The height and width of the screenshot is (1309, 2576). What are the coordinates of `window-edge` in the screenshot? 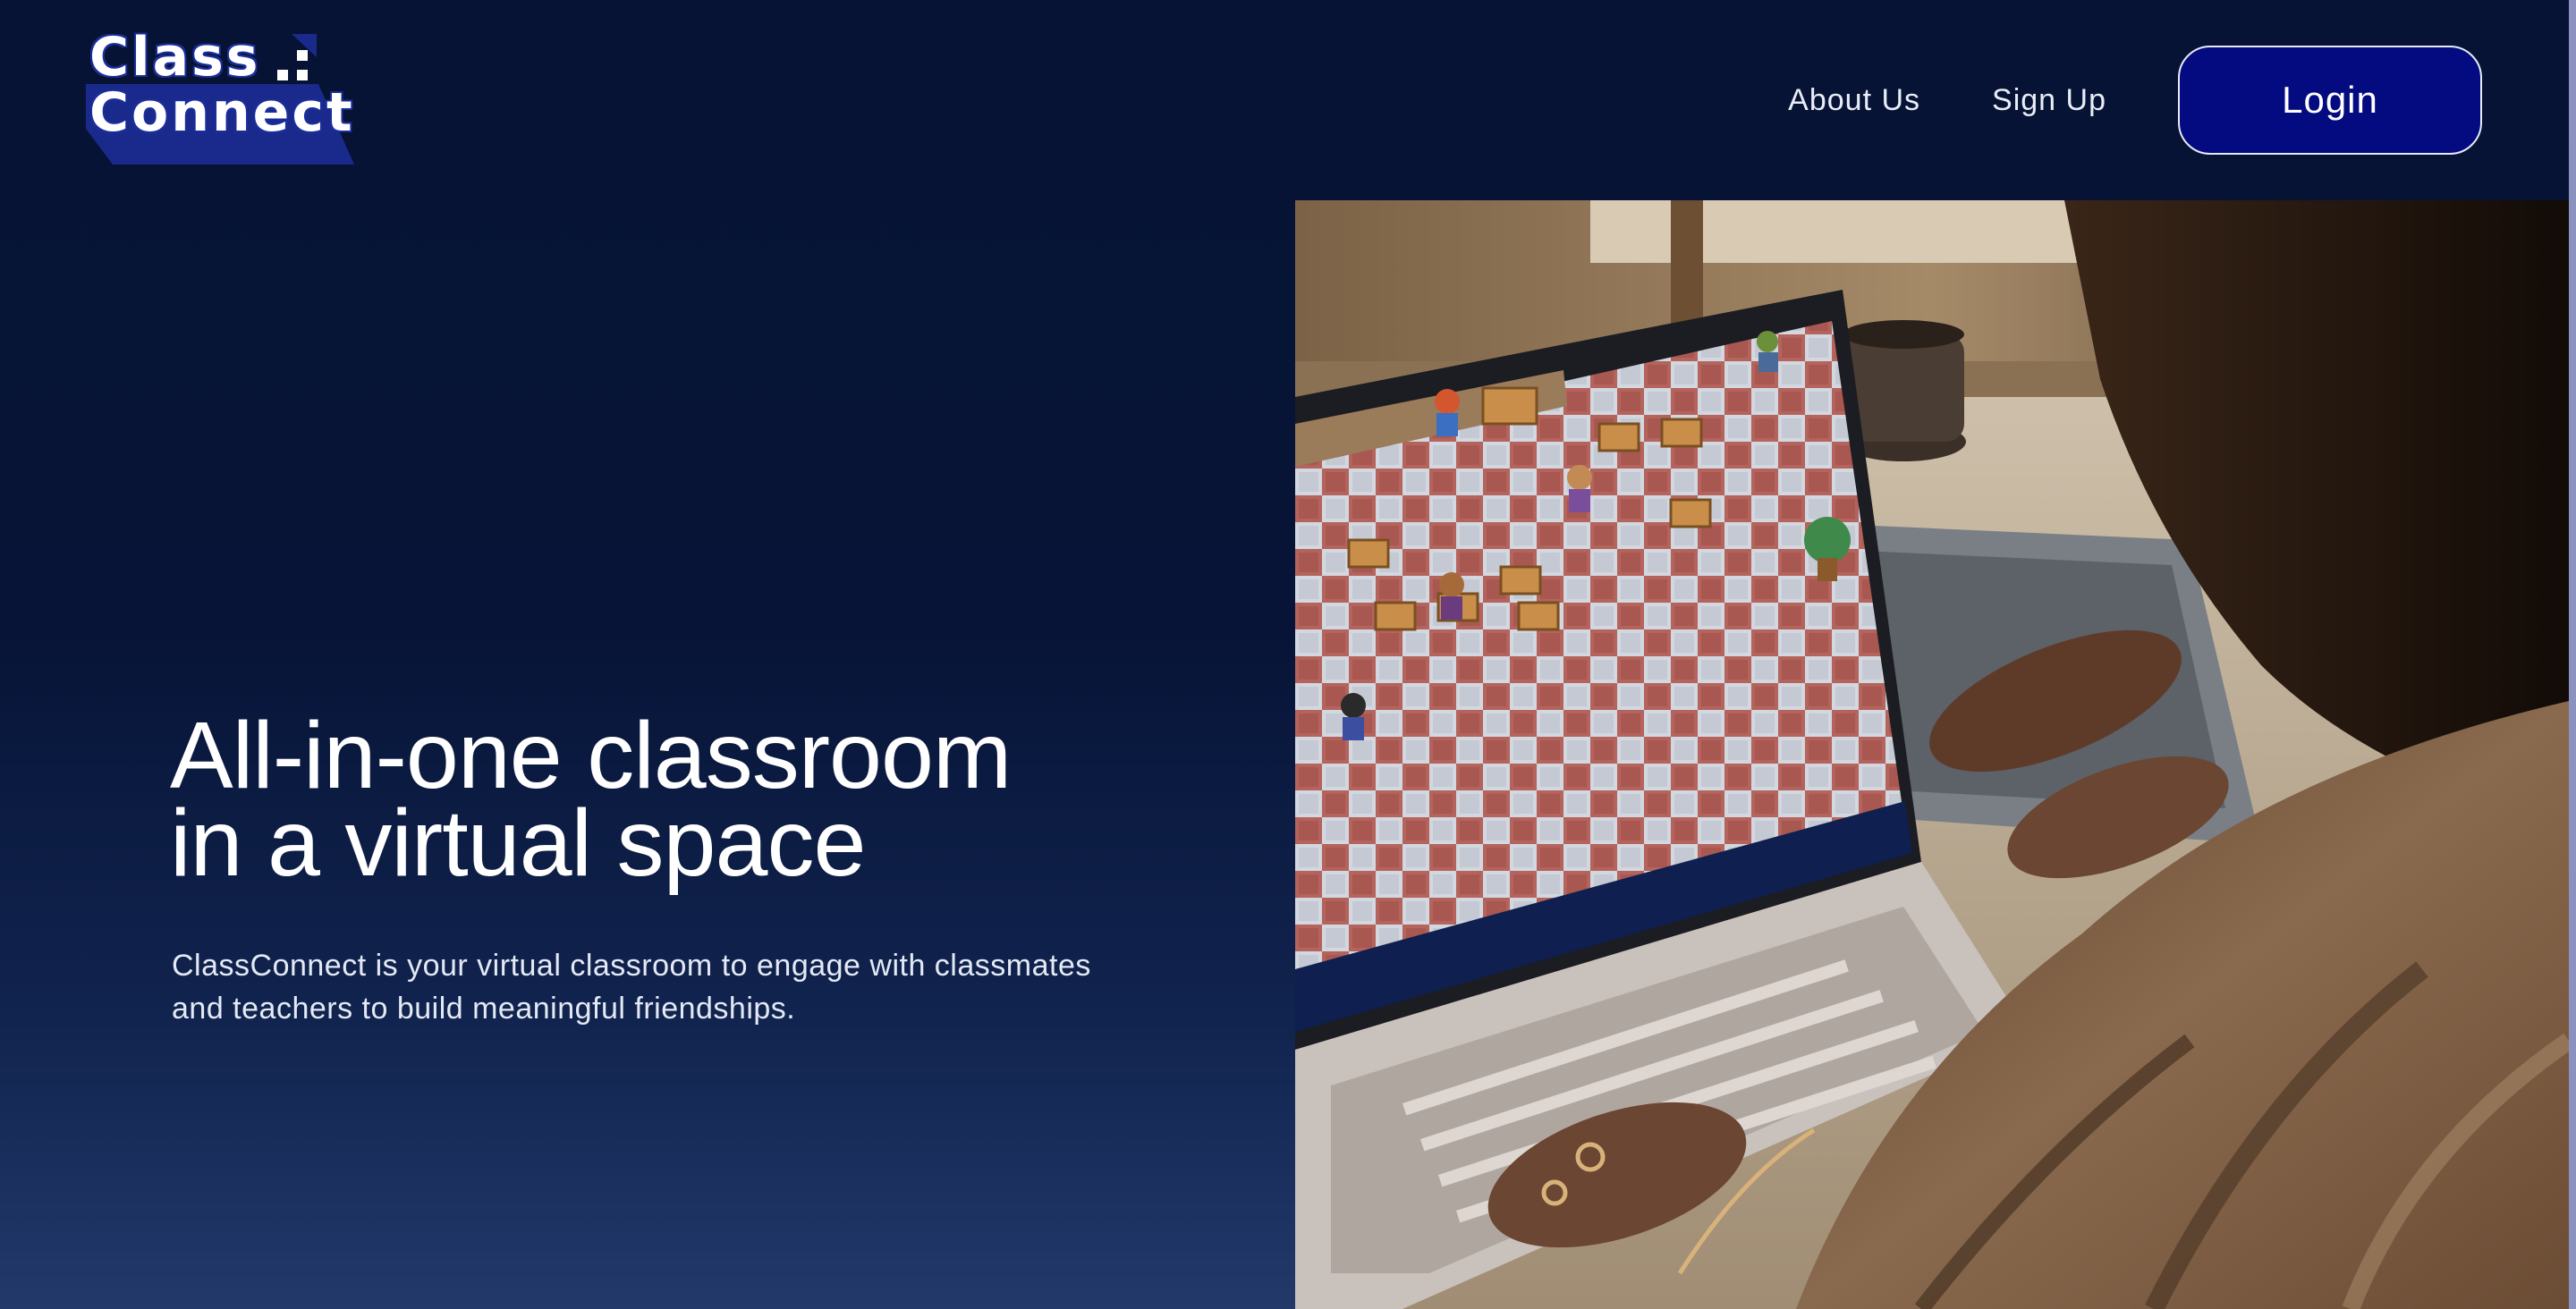 It's located at (2572, 654).